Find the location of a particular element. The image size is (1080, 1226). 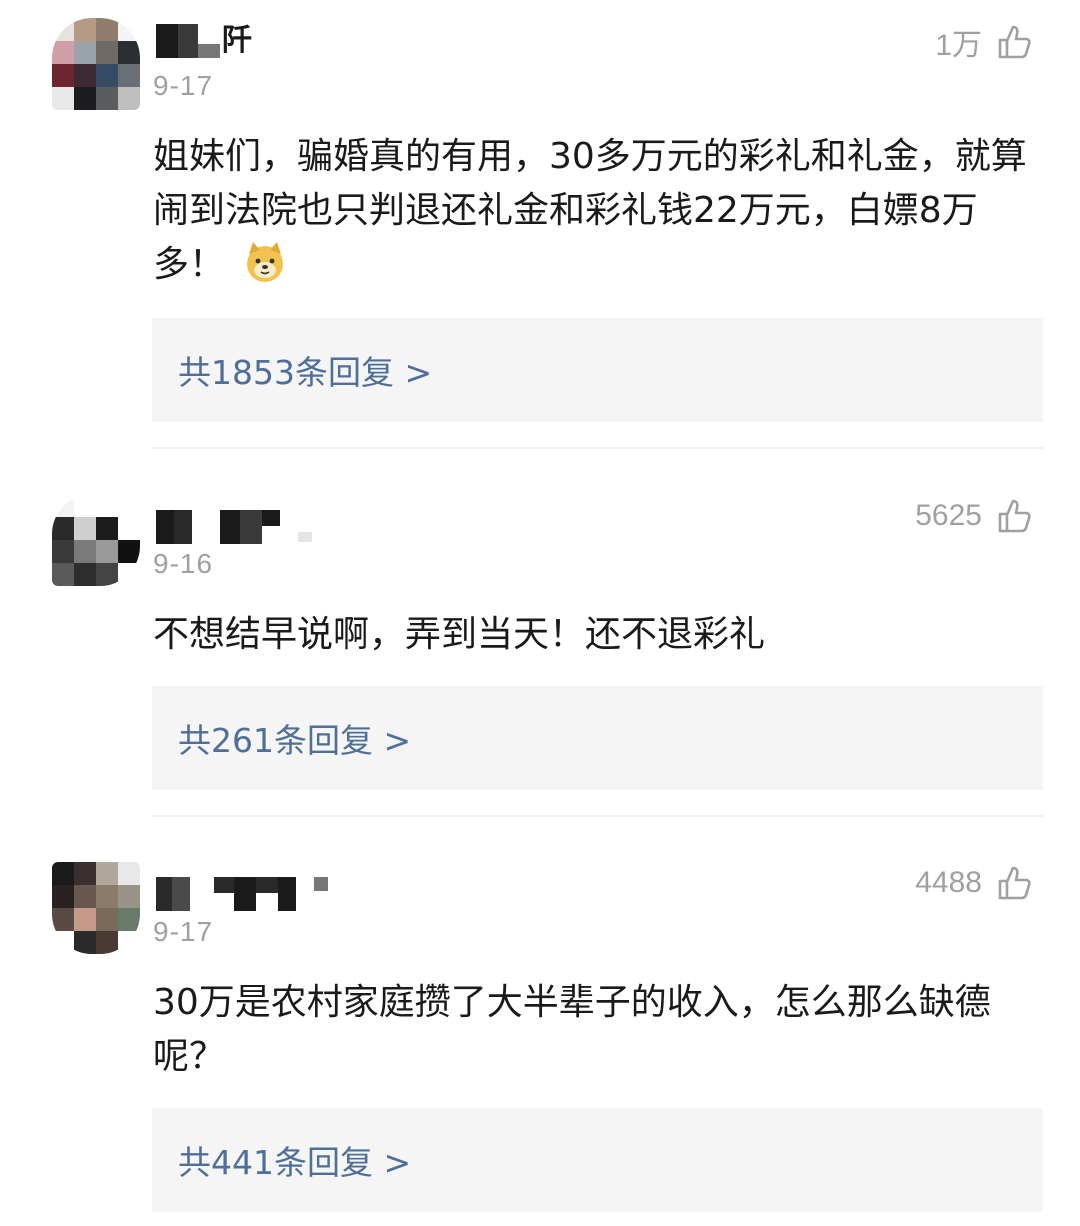

like-button: 1万 is located at coordinates (983, 42).